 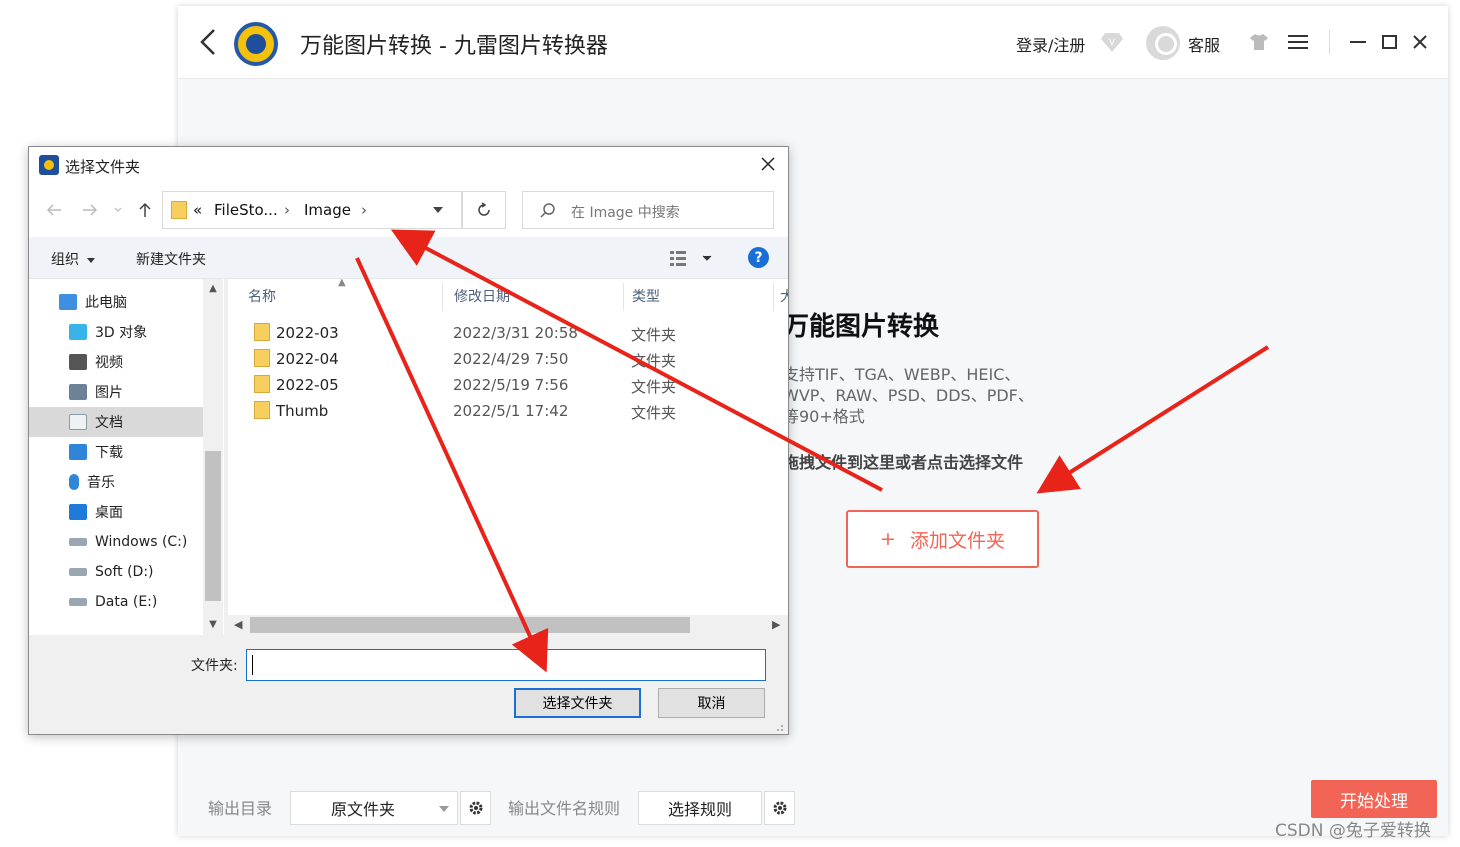 I want to click on up-arrow-icon, so click(x=145, y=210).